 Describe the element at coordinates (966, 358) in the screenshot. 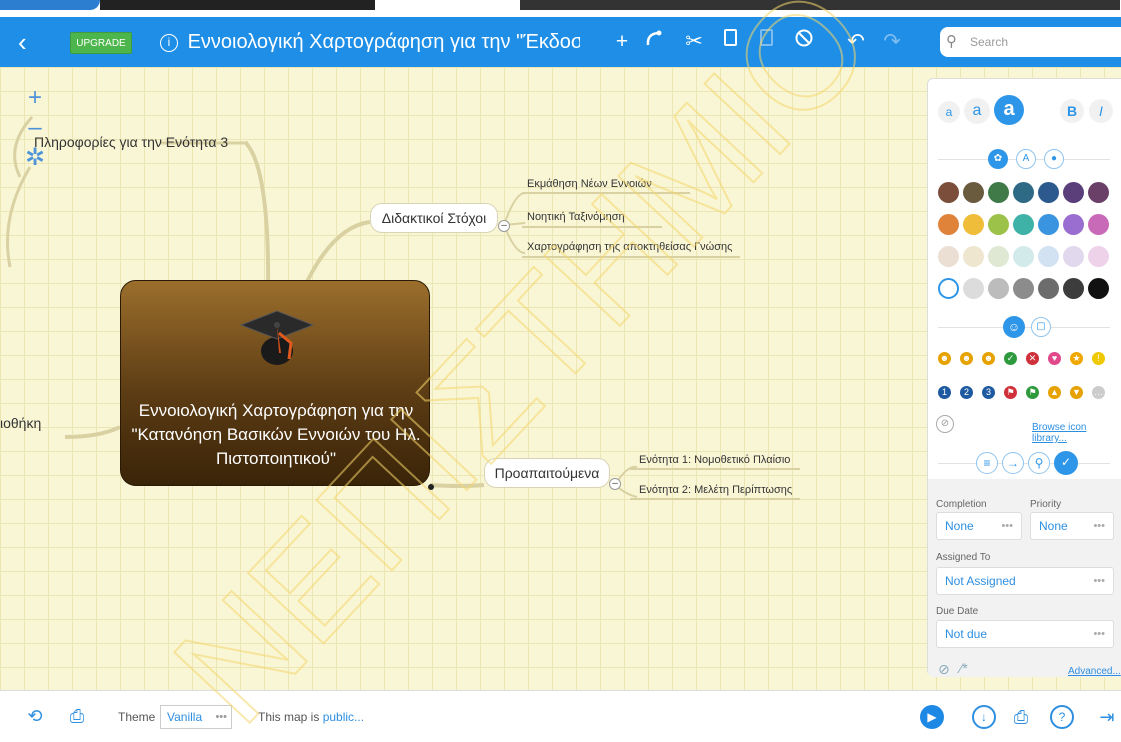

I see `grin-icon: ☻` at that location.